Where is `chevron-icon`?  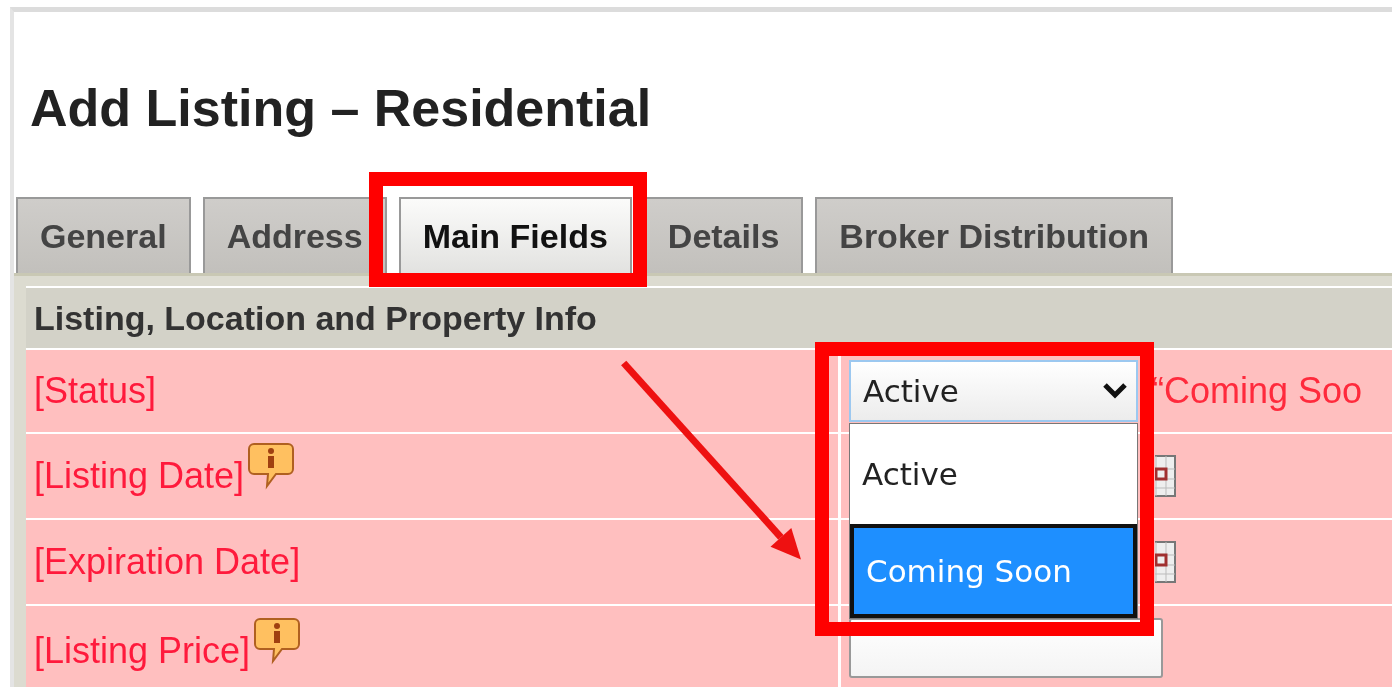
chevron-icon is located at coordinates (1115, 391).